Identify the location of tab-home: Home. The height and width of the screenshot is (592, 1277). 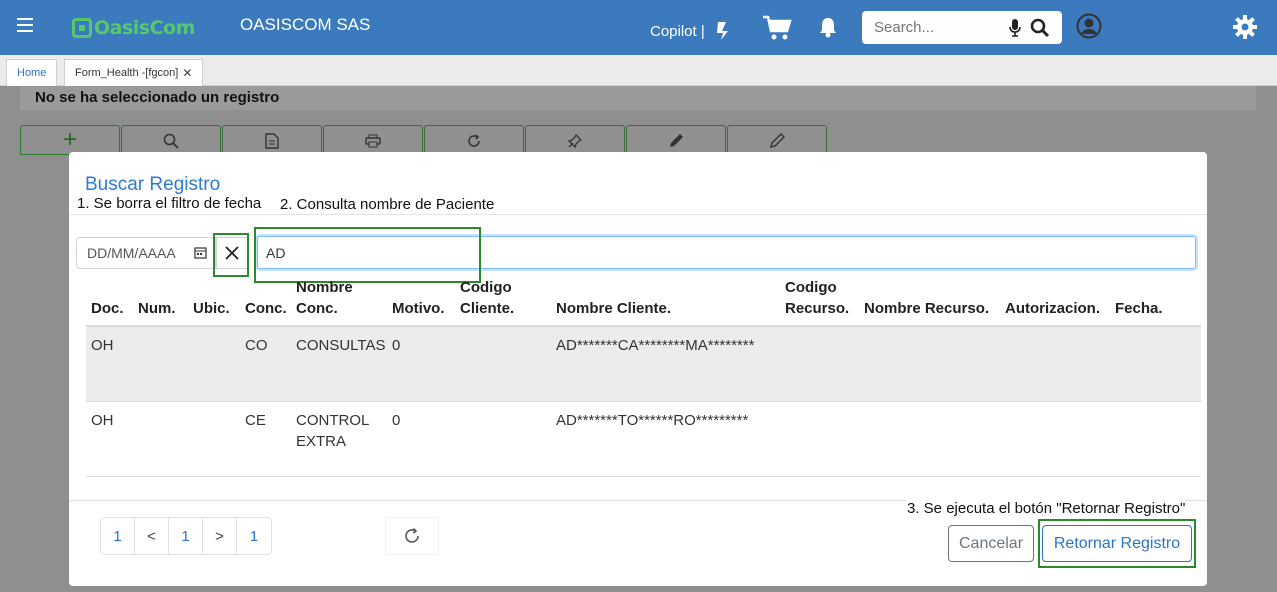
(32, 72).